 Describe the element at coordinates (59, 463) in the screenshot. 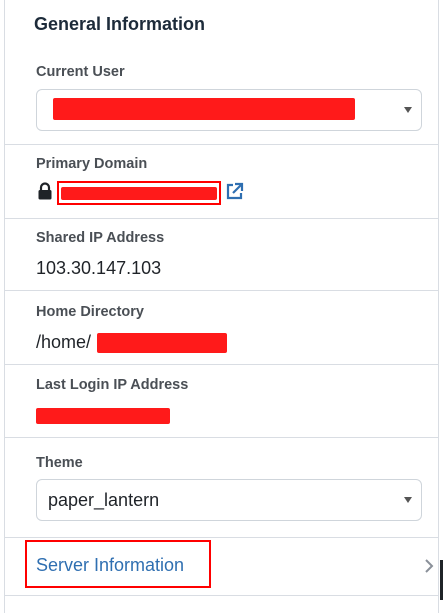

I see `theme-label: Theme` at that location.